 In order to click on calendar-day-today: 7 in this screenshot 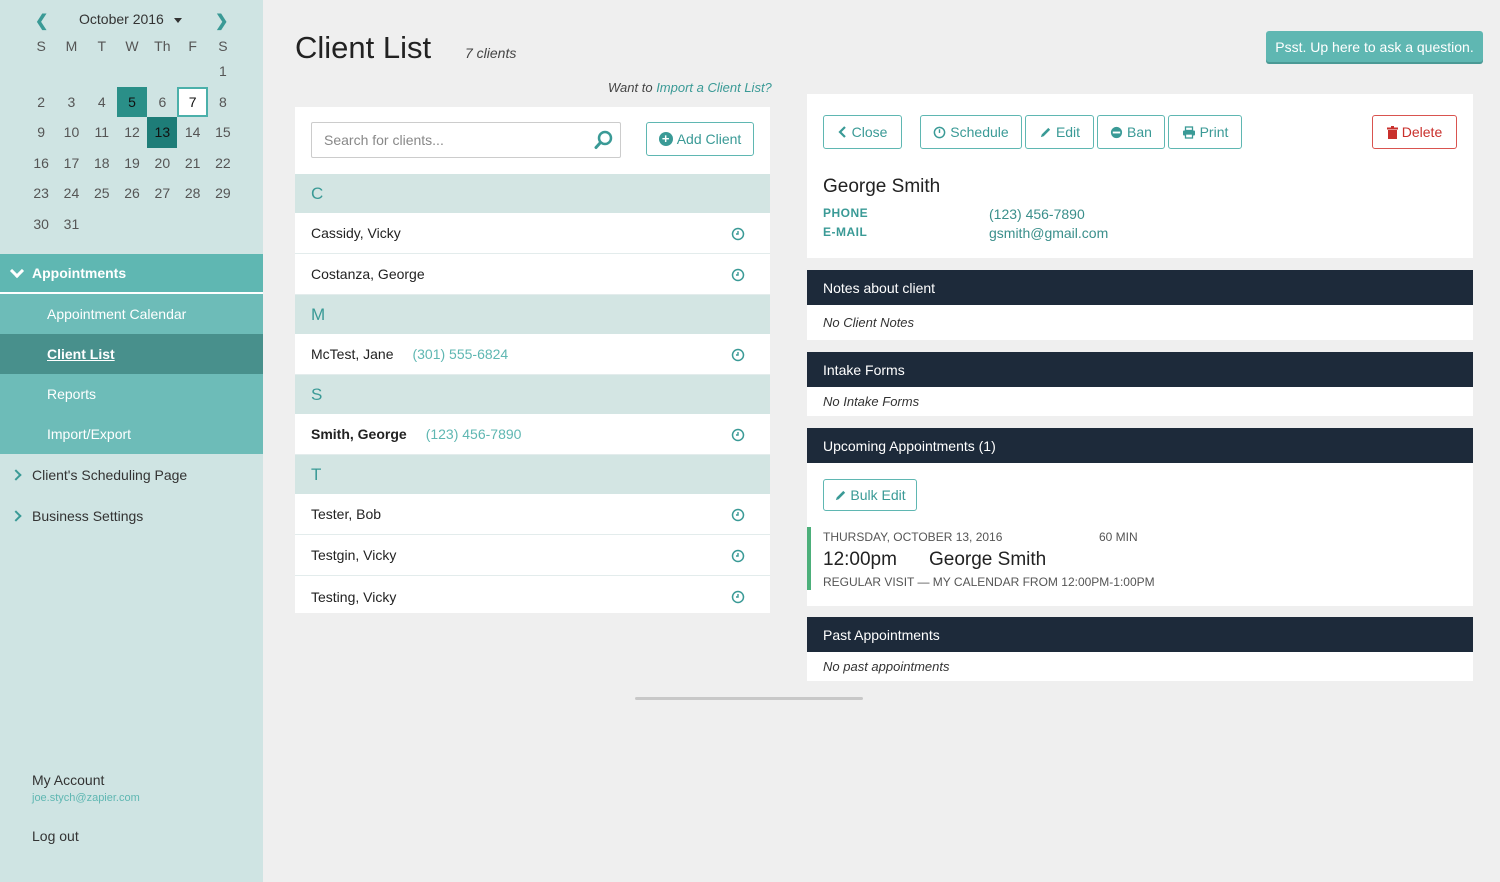, I will do `click(192, 101)`.